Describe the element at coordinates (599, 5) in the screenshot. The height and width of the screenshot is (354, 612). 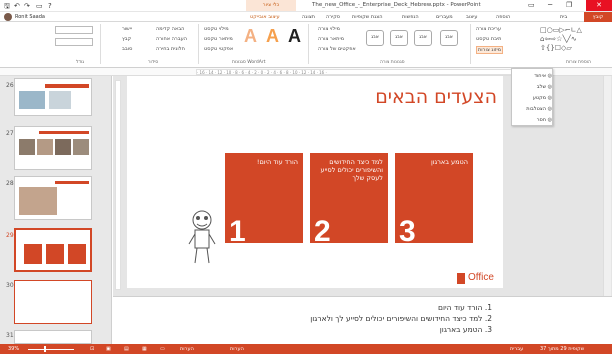
I see `close-icon: ✕` at that location.